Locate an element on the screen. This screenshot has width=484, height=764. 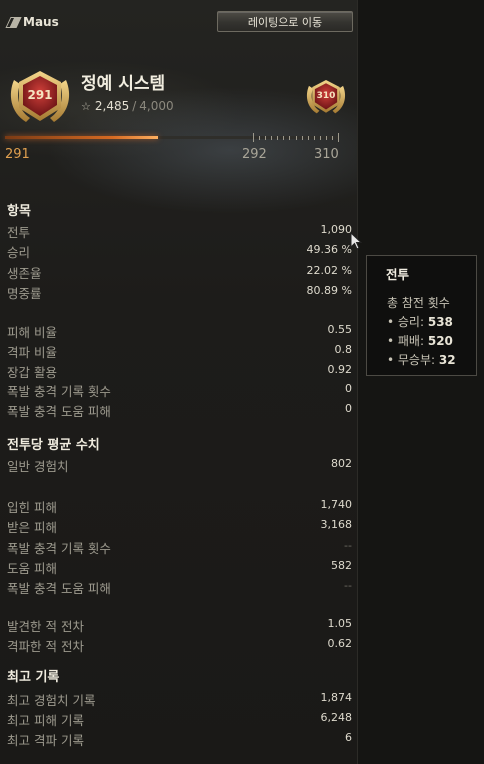
tooltip-item: • 승리: 538 is located at coordinates (431, 321).